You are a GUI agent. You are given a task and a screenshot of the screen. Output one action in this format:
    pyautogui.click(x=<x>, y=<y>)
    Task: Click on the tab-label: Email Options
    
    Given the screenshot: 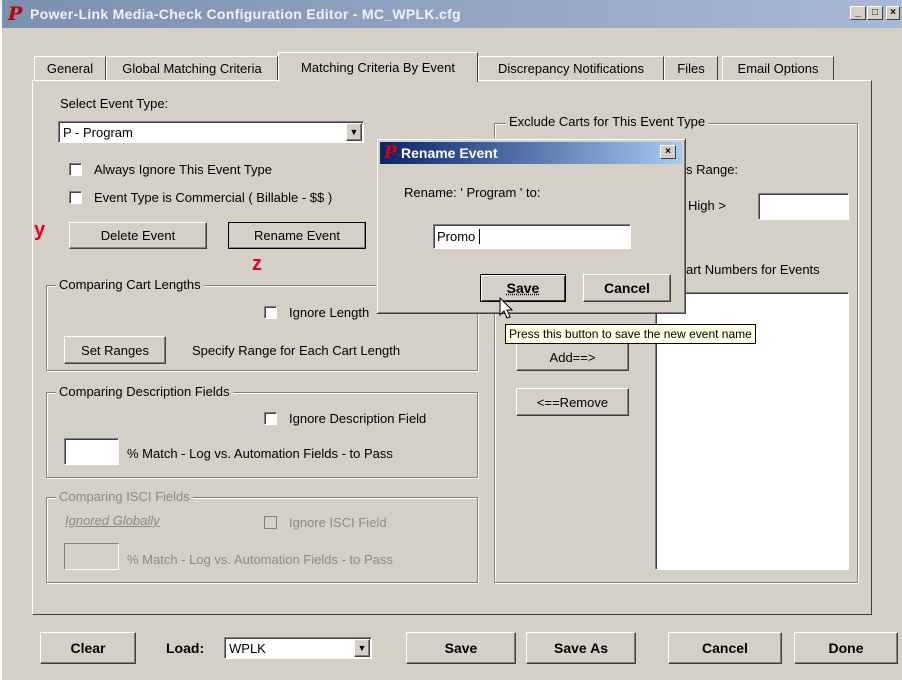 What is the action you would take?
    pyautogui.click(x=778, y=68)
    